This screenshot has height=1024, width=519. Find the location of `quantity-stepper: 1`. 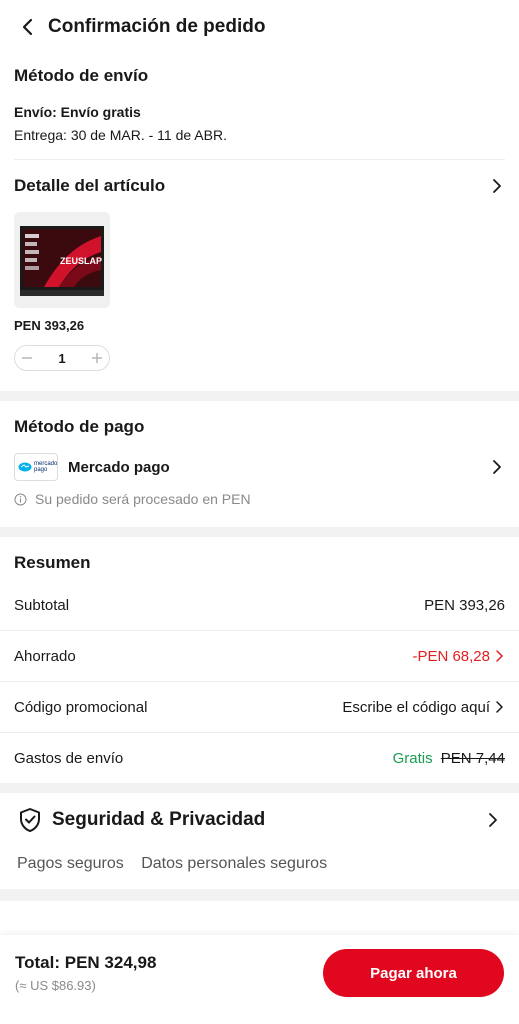

quantity-stepper: 1 is located at coordinates (62, 358).